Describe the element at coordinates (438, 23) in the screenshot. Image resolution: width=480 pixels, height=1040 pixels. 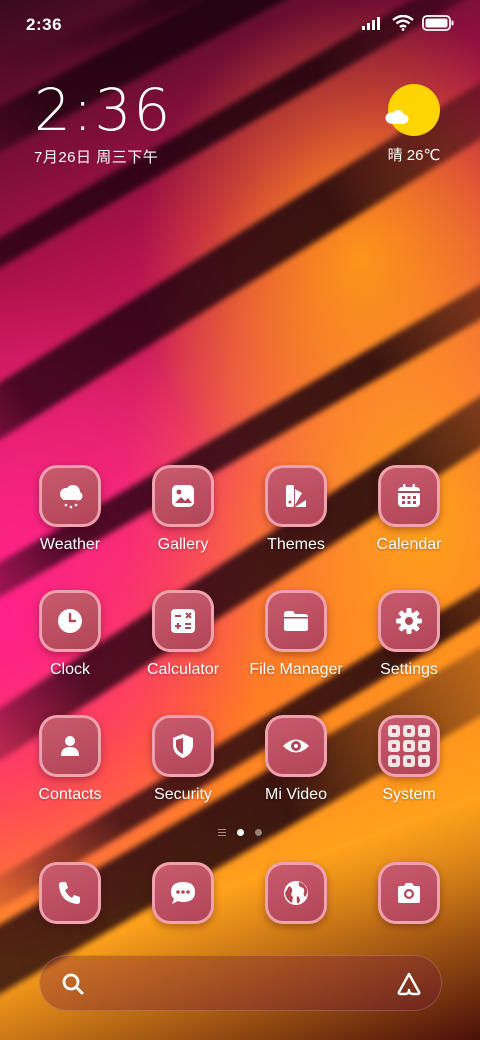
I see `battery-icon` at that location.